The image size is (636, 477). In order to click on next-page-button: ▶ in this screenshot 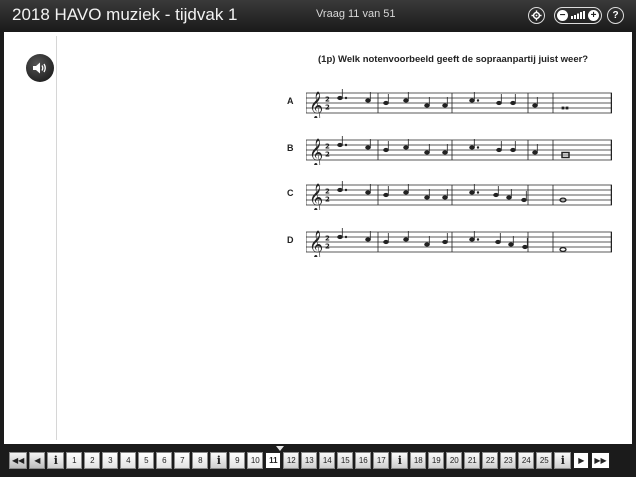, I will do `click(581, 460)`.